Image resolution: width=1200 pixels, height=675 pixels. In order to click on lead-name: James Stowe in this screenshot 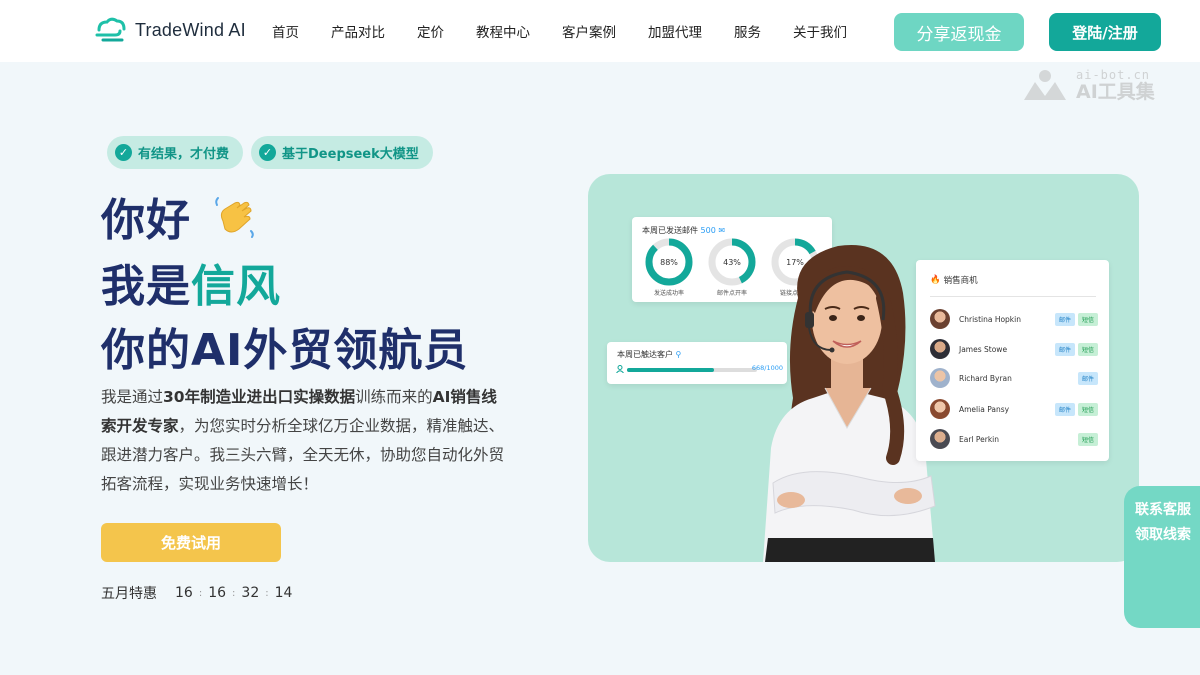, I will do `click(983, 349)`.